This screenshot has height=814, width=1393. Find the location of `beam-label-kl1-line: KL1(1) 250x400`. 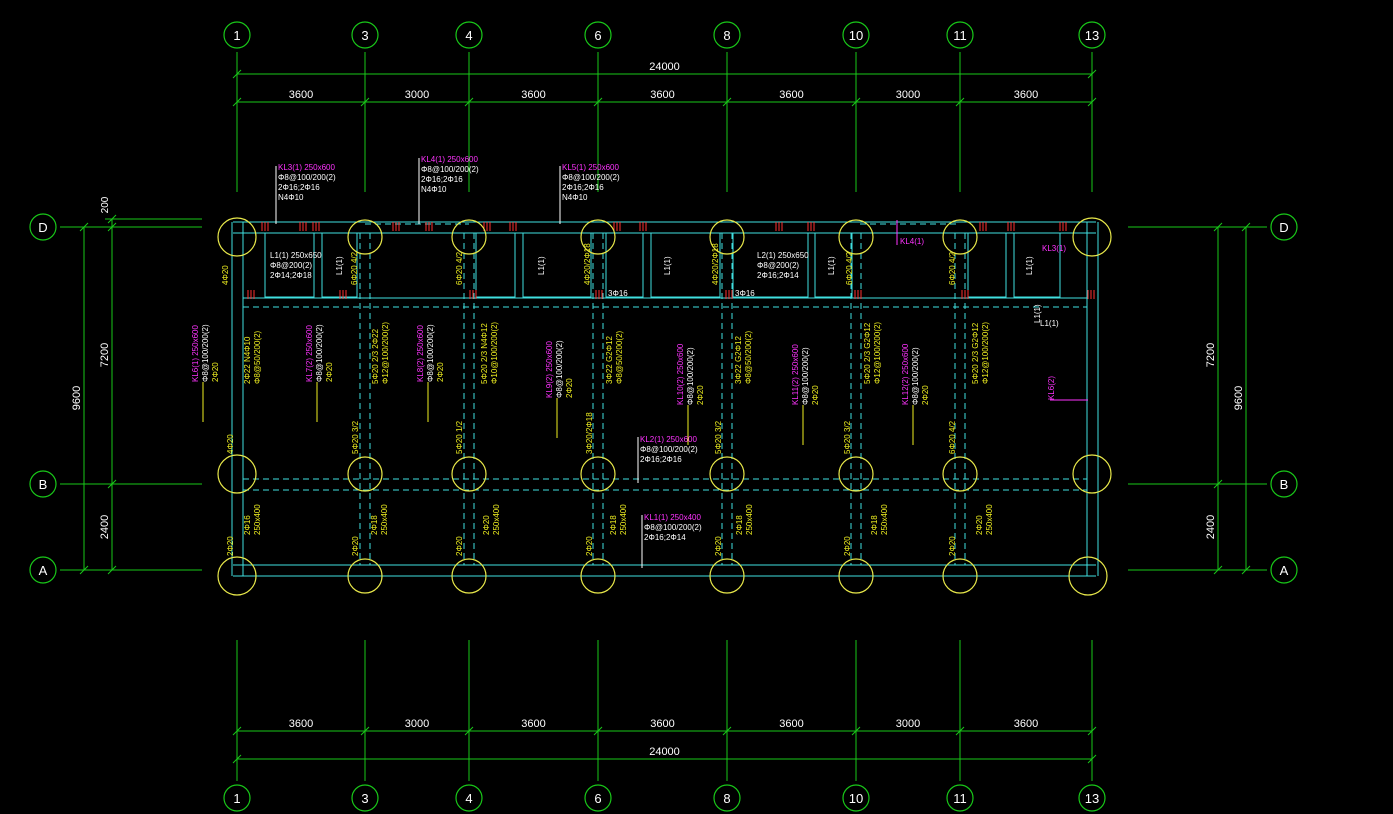

beam-label-kl1-line: KL1(1) 250x400 is located at coordinates (672, 517).